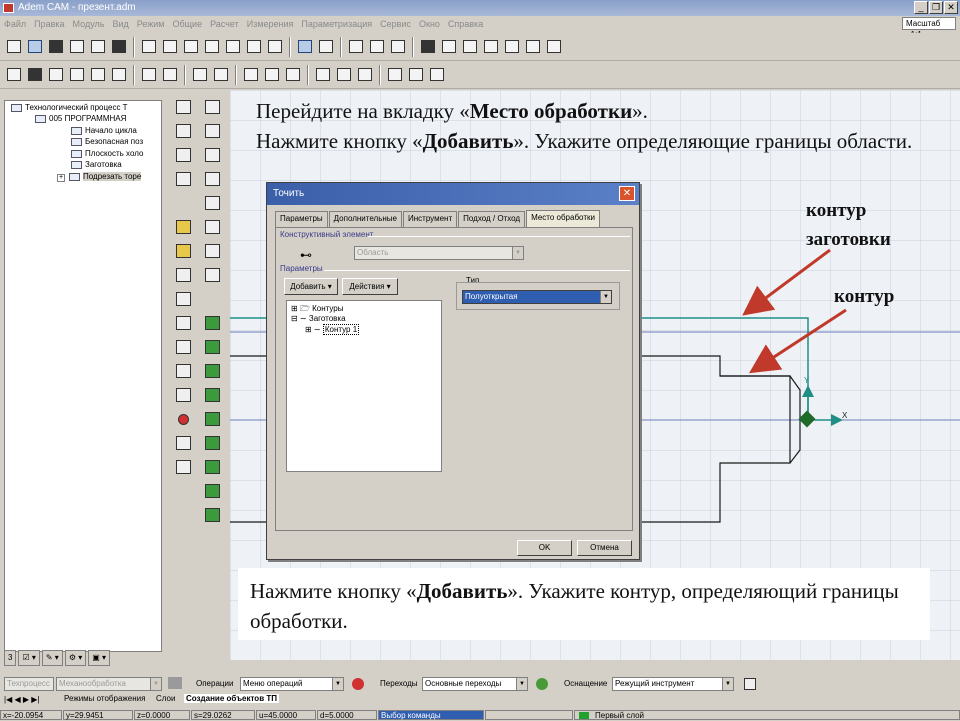  Describe the element at coordinates (15, 24) in the screenshot. I see `menu-file: Файл` at that location.